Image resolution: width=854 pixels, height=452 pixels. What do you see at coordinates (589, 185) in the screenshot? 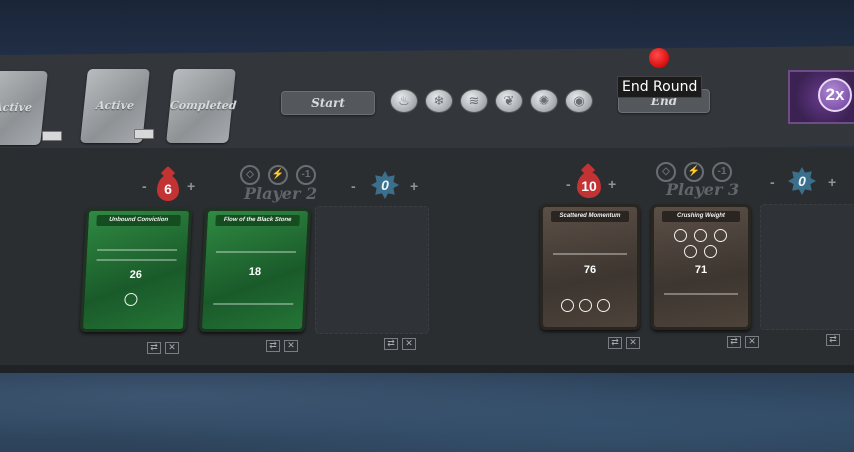
I see `hp-drop-icon: 10` at bounding box center [589, 185].